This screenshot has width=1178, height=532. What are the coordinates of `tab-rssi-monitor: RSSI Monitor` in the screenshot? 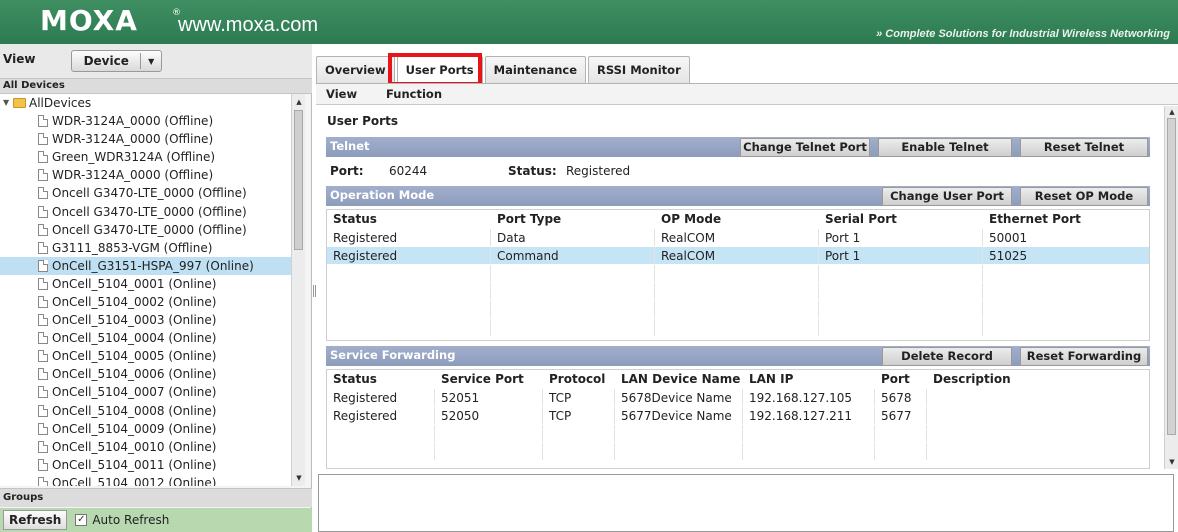 It's located at (639, 69).